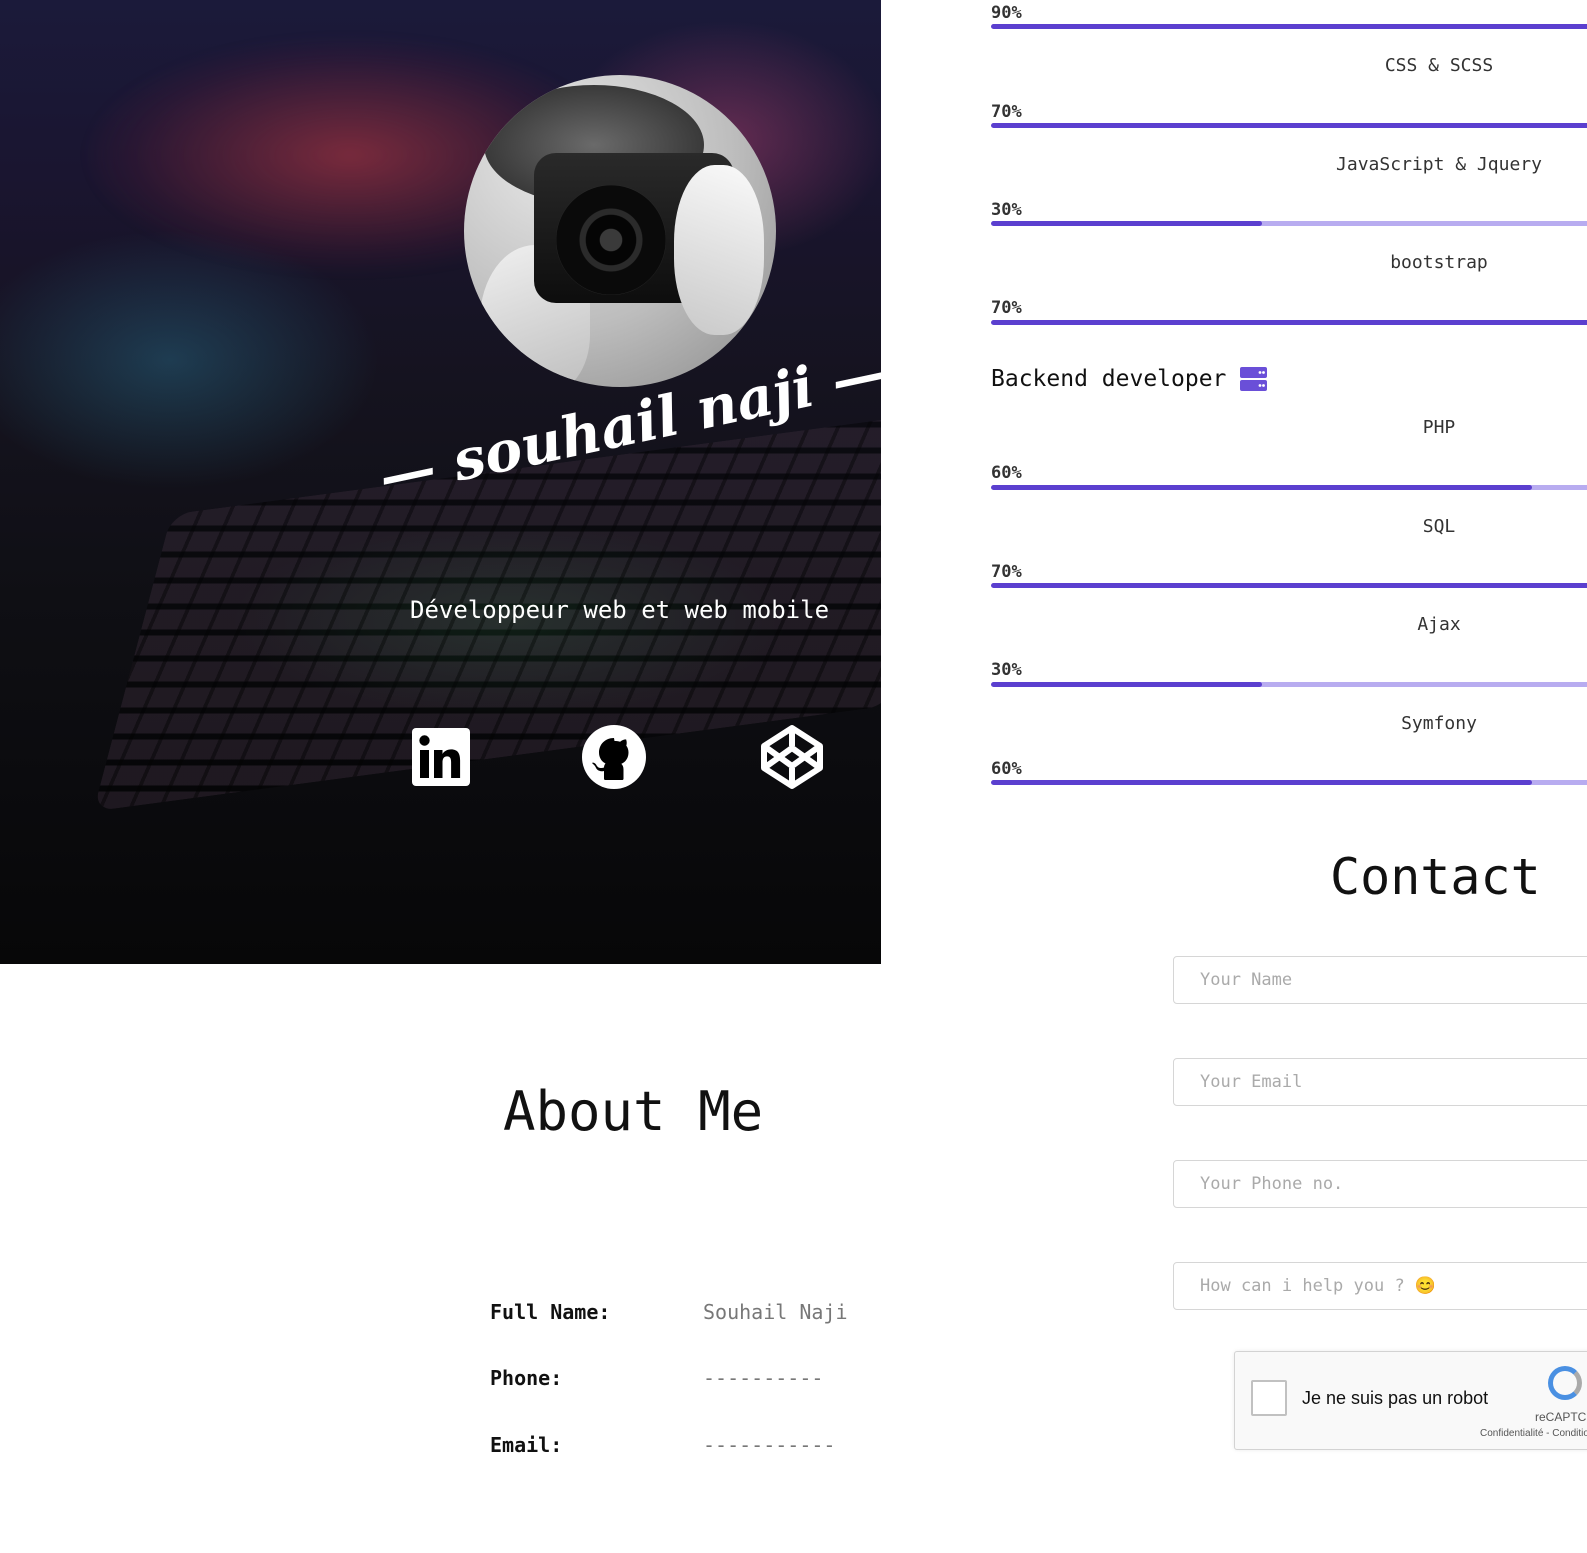 This screenshot has width=1587, height=1553. What do you see at coordinates (1533, 1433) in the screenshot?
I see `recaptcha-terms-link: Confidentialité - Conditions` at bounding box center [1533, 1433].